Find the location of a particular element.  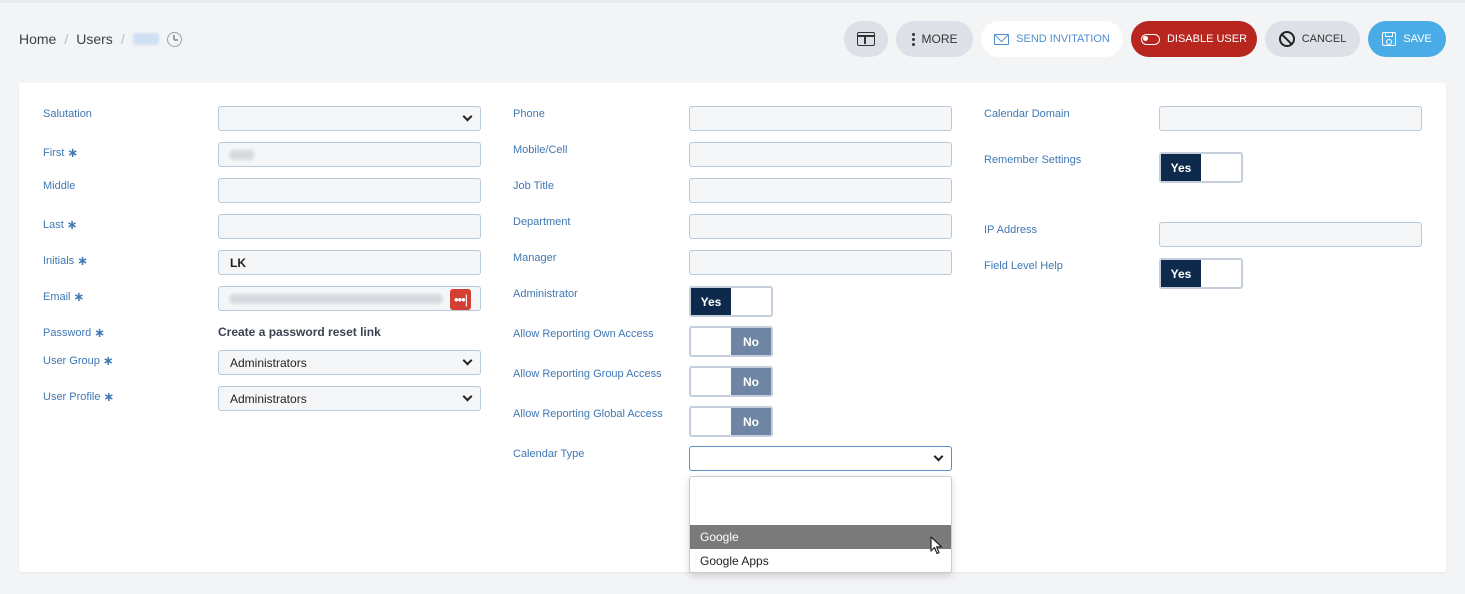

reporting-global-toggle: No is located at coordinates (731, 421).